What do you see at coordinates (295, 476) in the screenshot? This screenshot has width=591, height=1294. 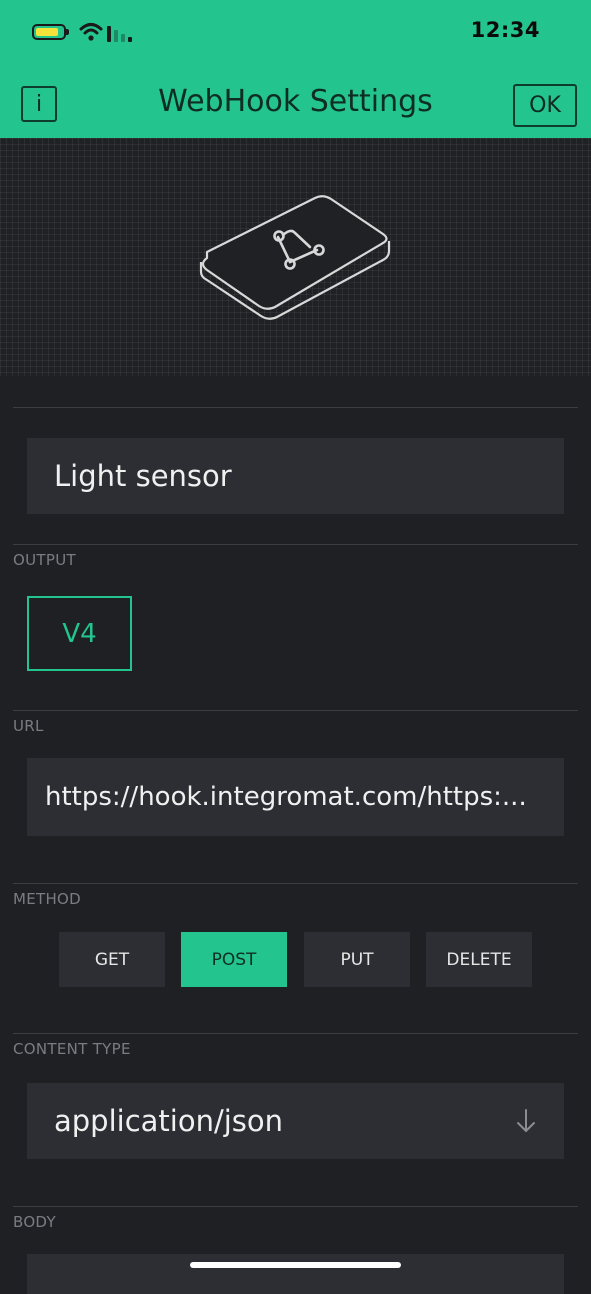 I see `widget-name-input: Light sensor` at bounding box center [295, 476].